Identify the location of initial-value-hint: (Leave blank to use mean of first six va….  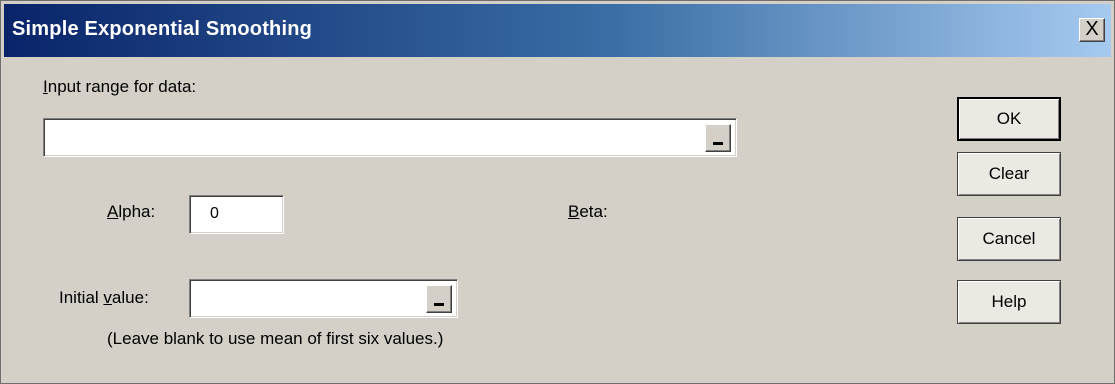
(275, 338).